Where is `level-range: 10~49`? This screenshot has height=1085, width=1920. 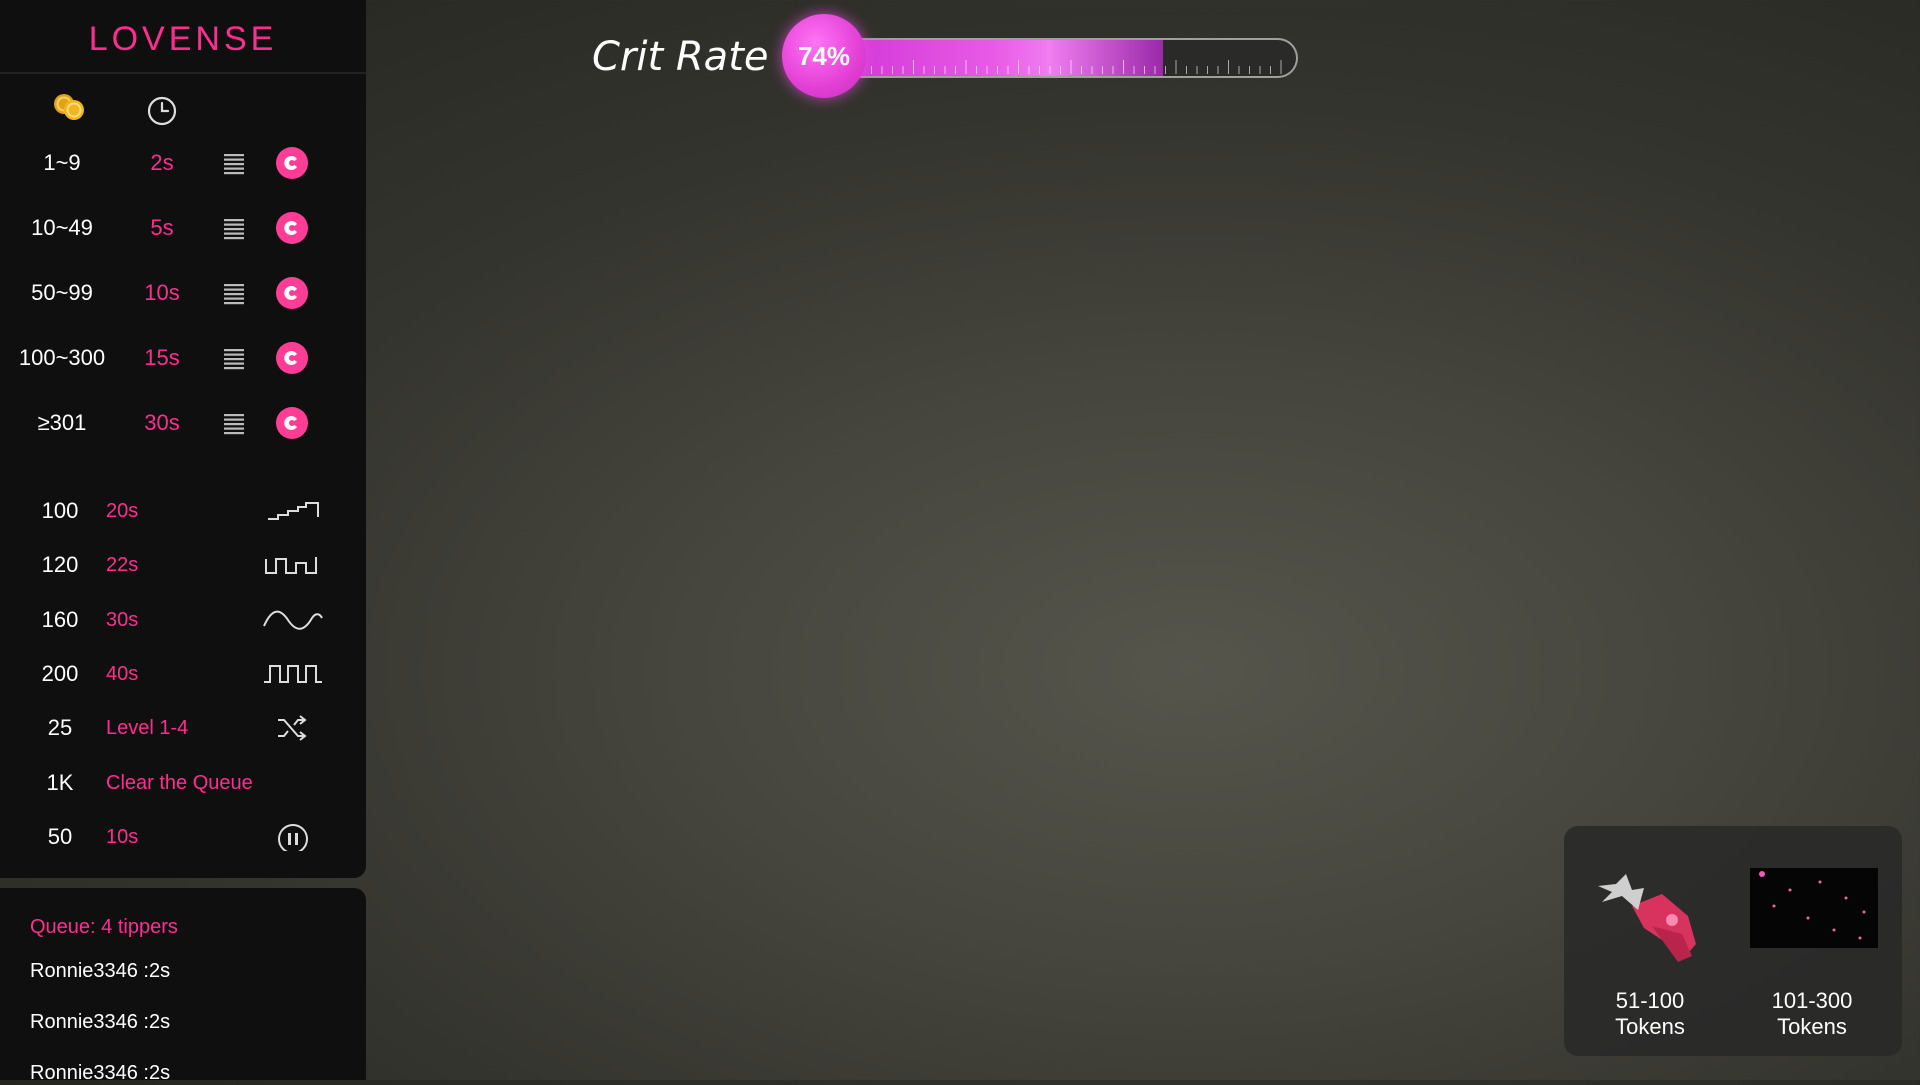
level-range: 10~49 is located at coordinates (62, 227).